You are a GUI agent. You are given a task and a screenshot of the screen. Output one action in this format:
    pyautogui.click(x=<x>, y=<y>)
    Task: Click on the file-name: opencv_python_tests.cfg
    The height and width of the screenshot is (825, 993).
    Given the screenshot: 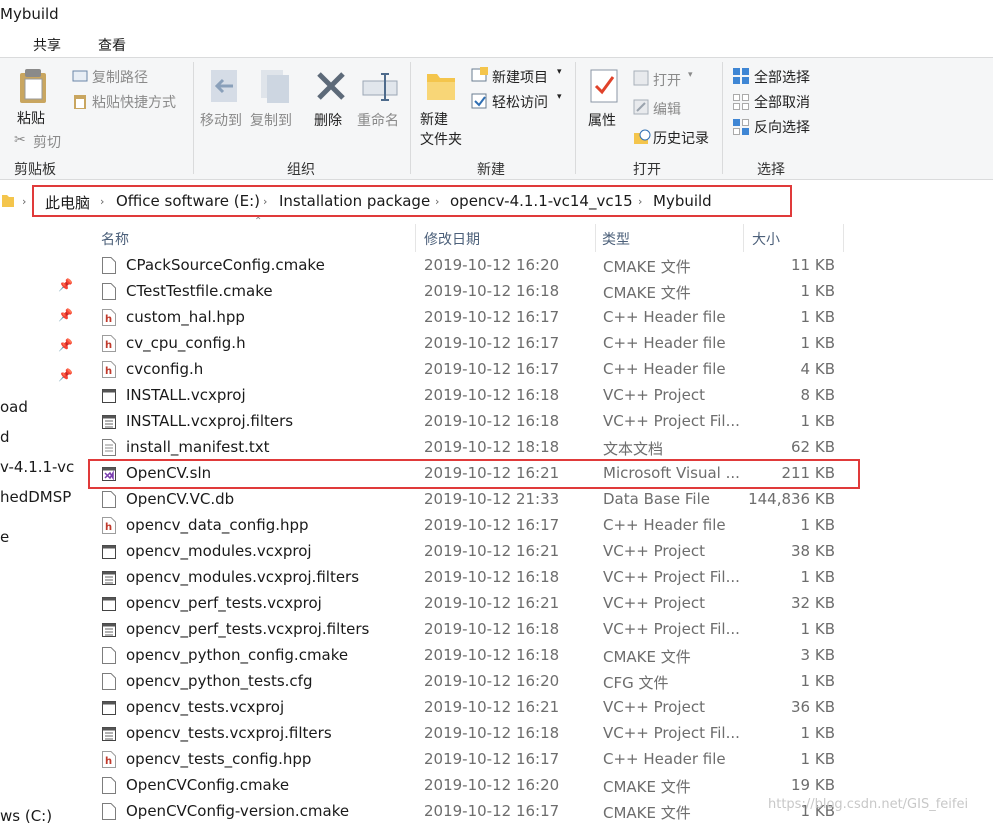 What is the action you would take?
    pyautogui.click(x=219, y=681)
    